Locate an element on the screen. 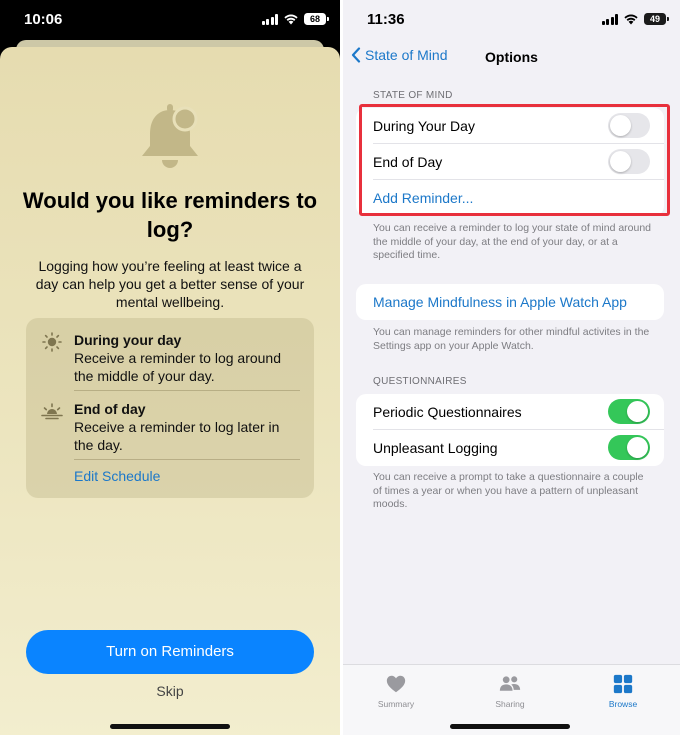 This screenshot has width=680, height=735. grid-icon is located at coordinates (623, 684).